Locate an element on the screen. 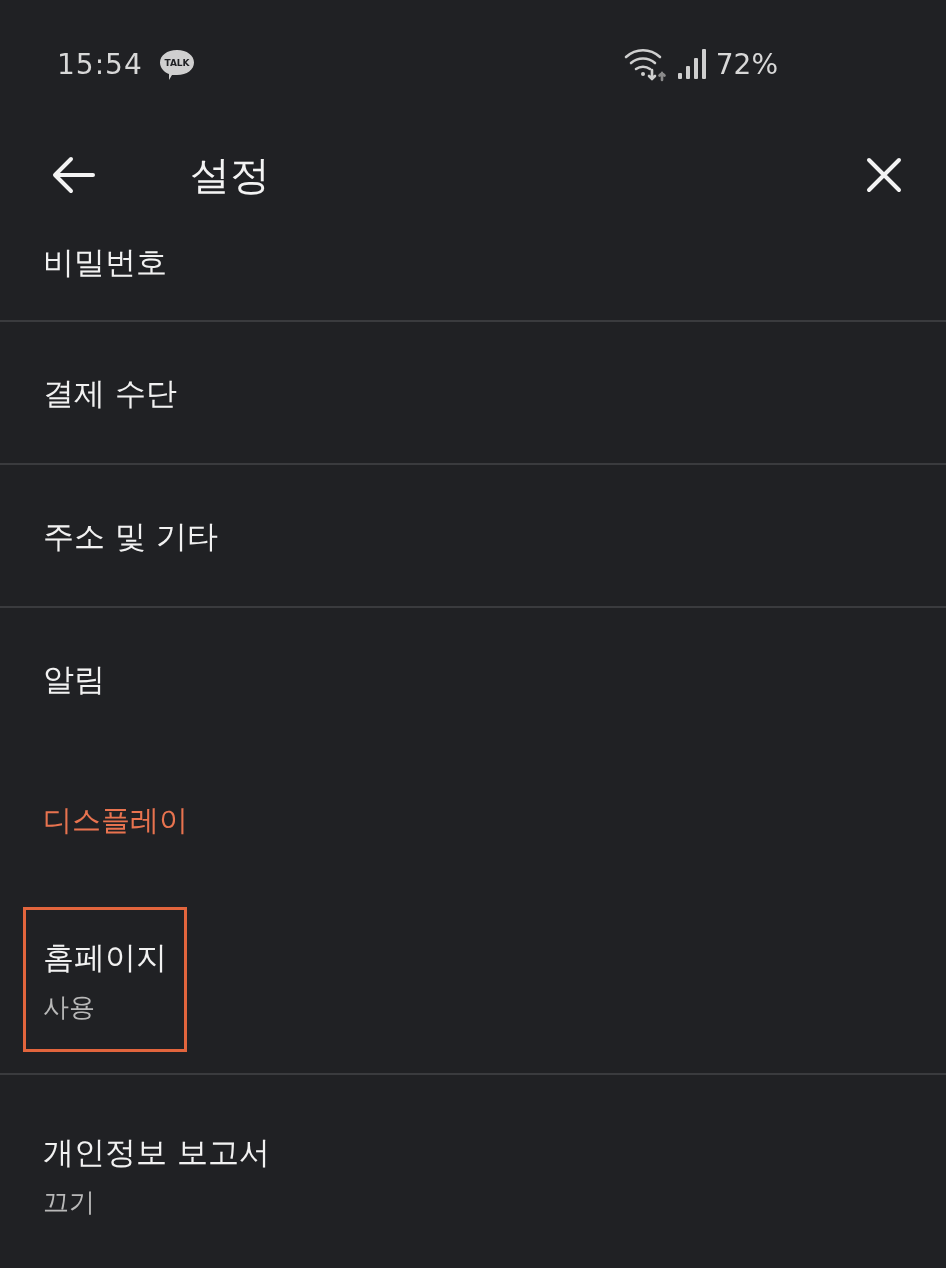 This screenshot has width=946, height=1268. settings-item: 주소 및 기타 is located at coordinates (473, 536).